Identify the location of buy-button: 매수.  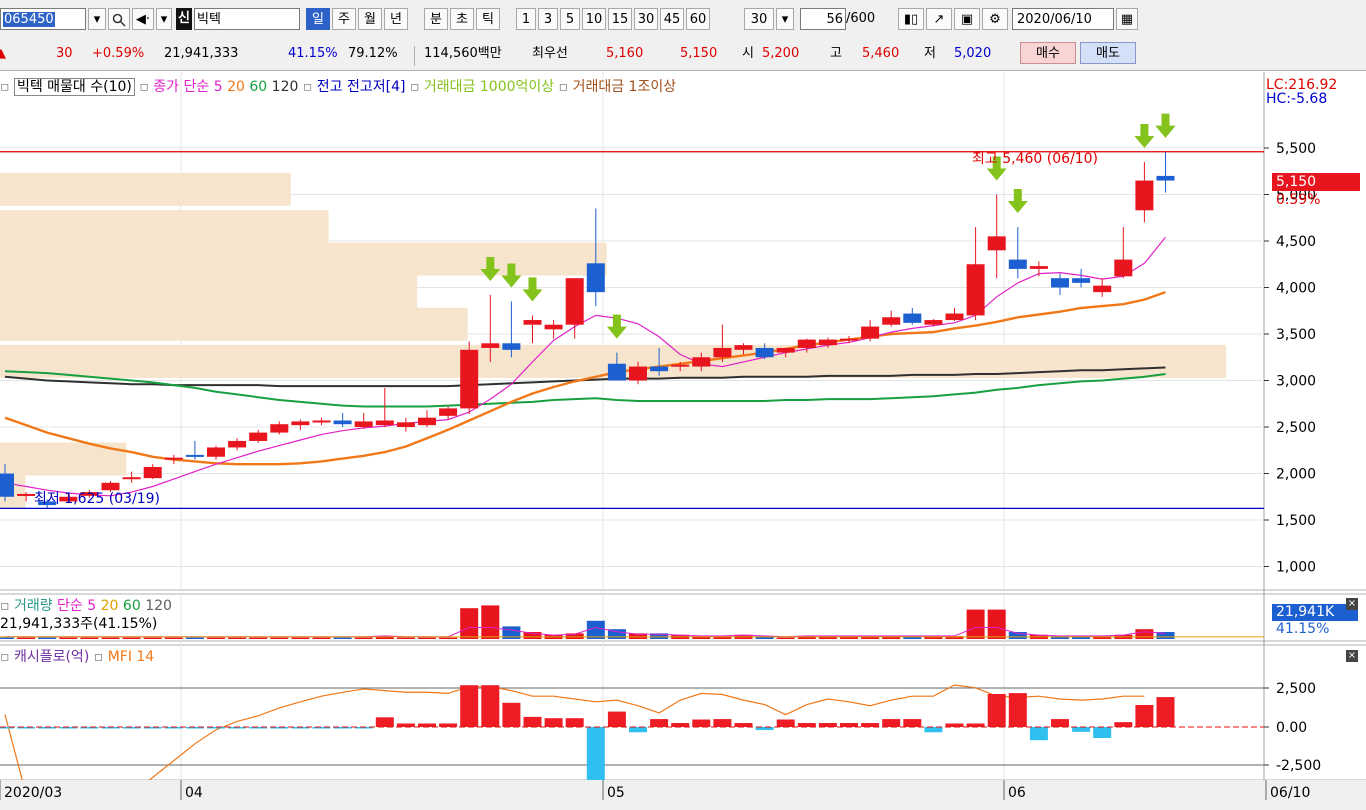
(1048, 53).